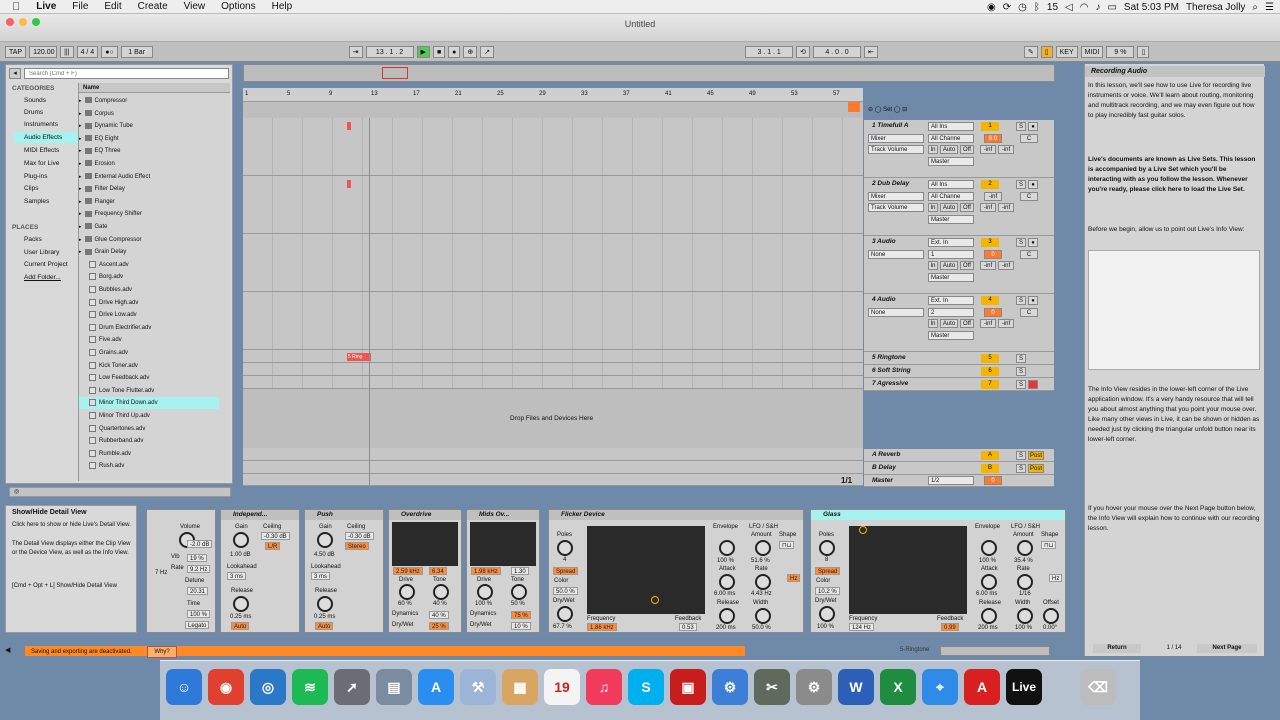 The image size is (1280, 720). Describe the element at coordinates (676, 515) in the screenshot. I see `device-title-flicker: Flicker Device` at that location.